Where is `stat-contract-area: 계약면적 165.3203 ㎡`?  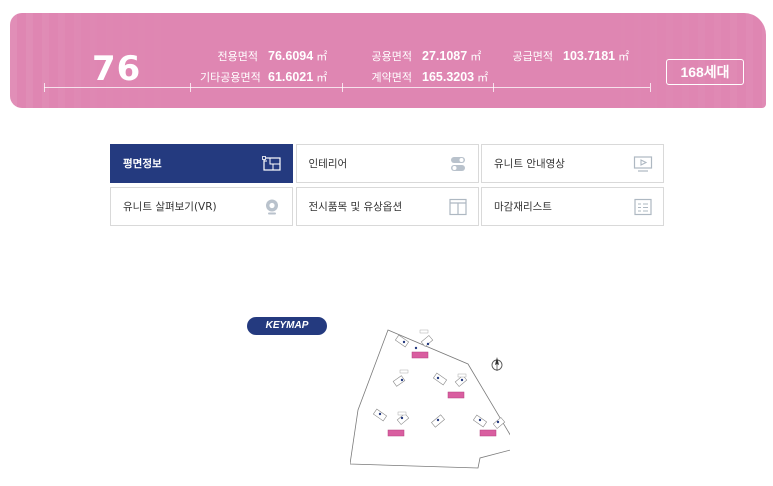 stat-contract-area: 계약면적 165.3203 ㎡ is located at coordinates (426, 77).